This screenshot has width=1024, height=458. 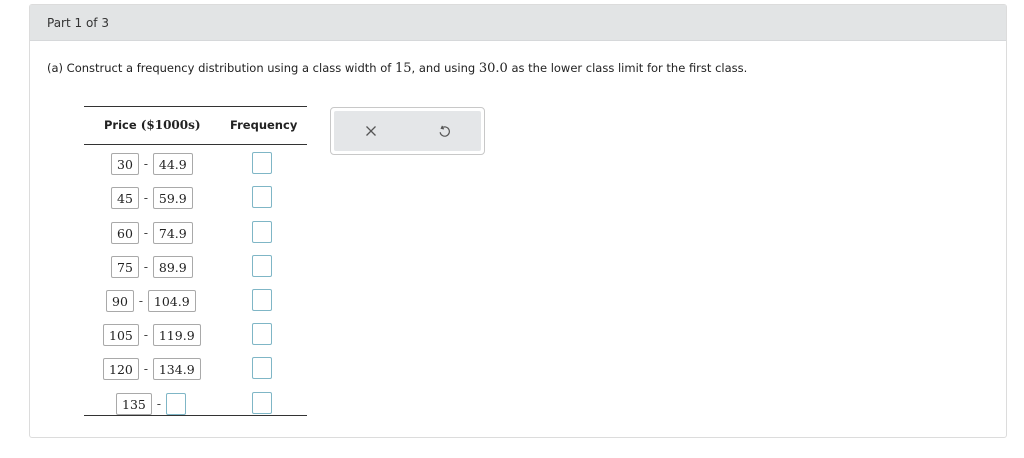 I want to click on class-limits: 105-119.9, so click(x=152, y=335).